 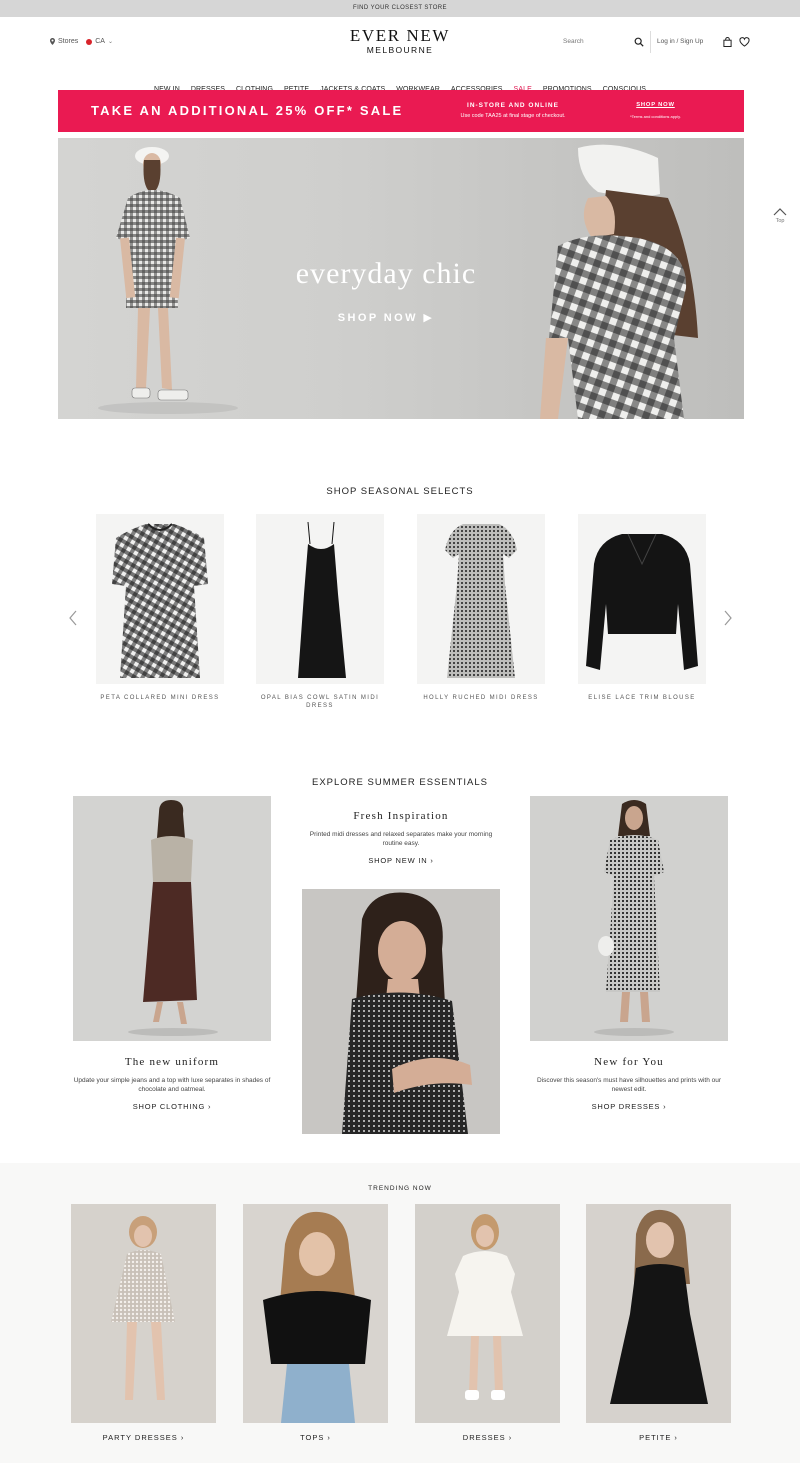 What do you see at coordinates (160, 698) in the screenshot?
I see `product-name: PETA COLLARED MINI DRESS` at bounding box center [160, 698].